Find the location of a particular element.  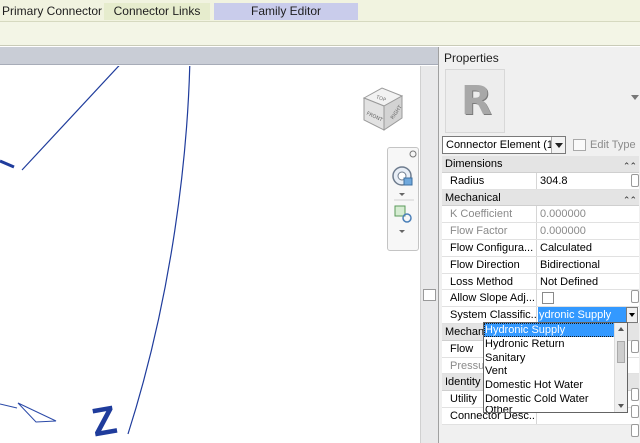

dropdown-scrollbar is located at coordinates (620, 367).